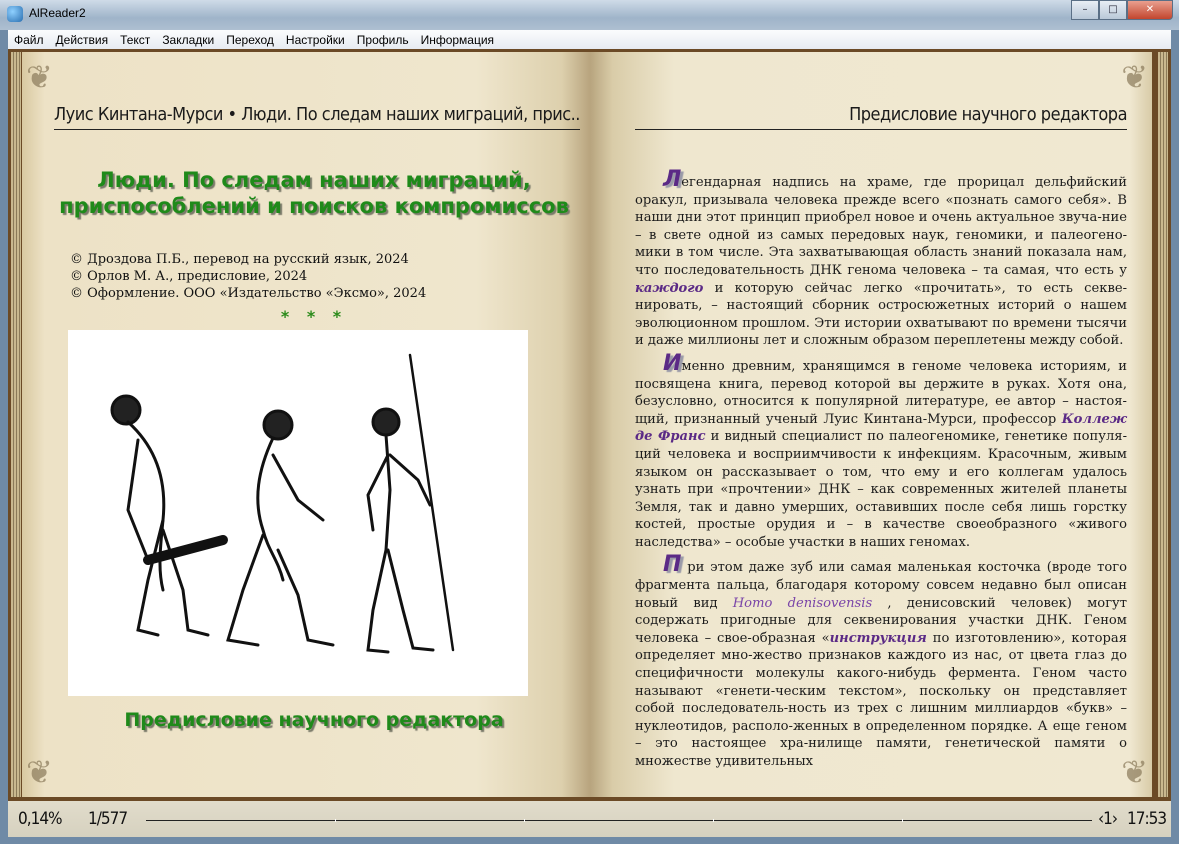 The image size is (1179, 844). I want to click on chapter-indicator: ‹1›, so click(1108, 819).